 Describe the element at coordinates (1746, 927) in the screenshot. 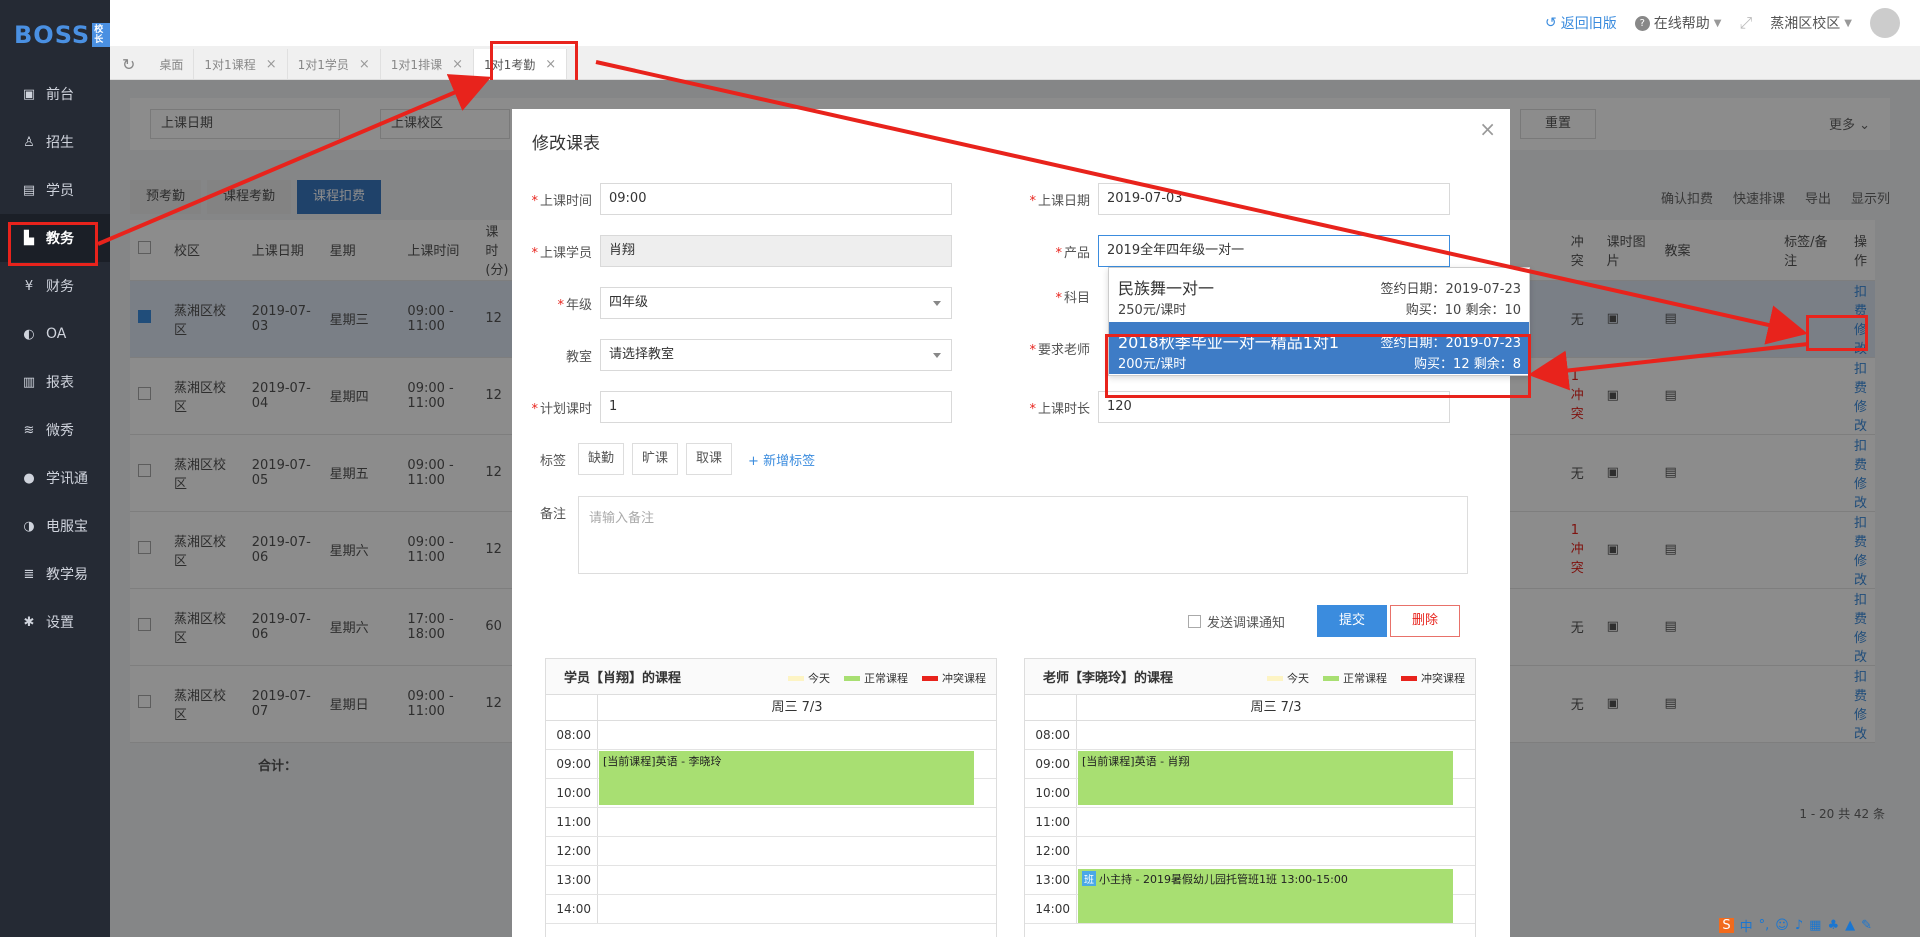

I see `ime-chinese-icon: 中` at that location.